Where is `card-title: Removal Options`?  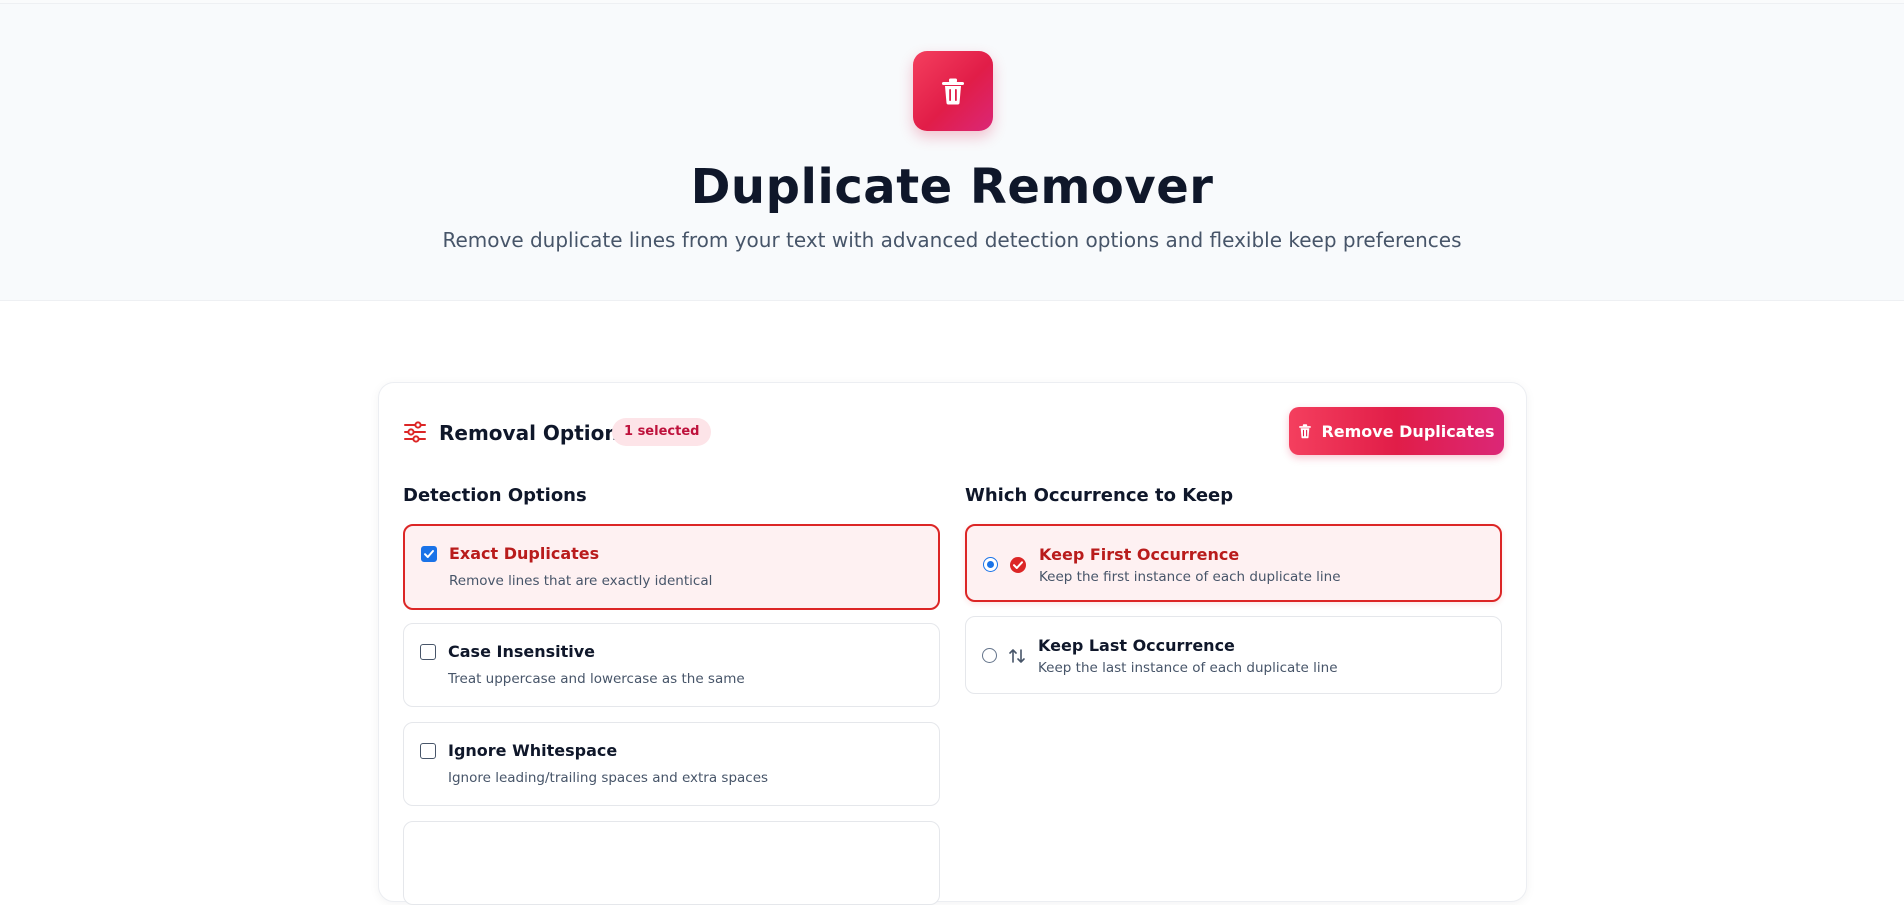
card-title: Removal Options is located at coordinates (535, 433).